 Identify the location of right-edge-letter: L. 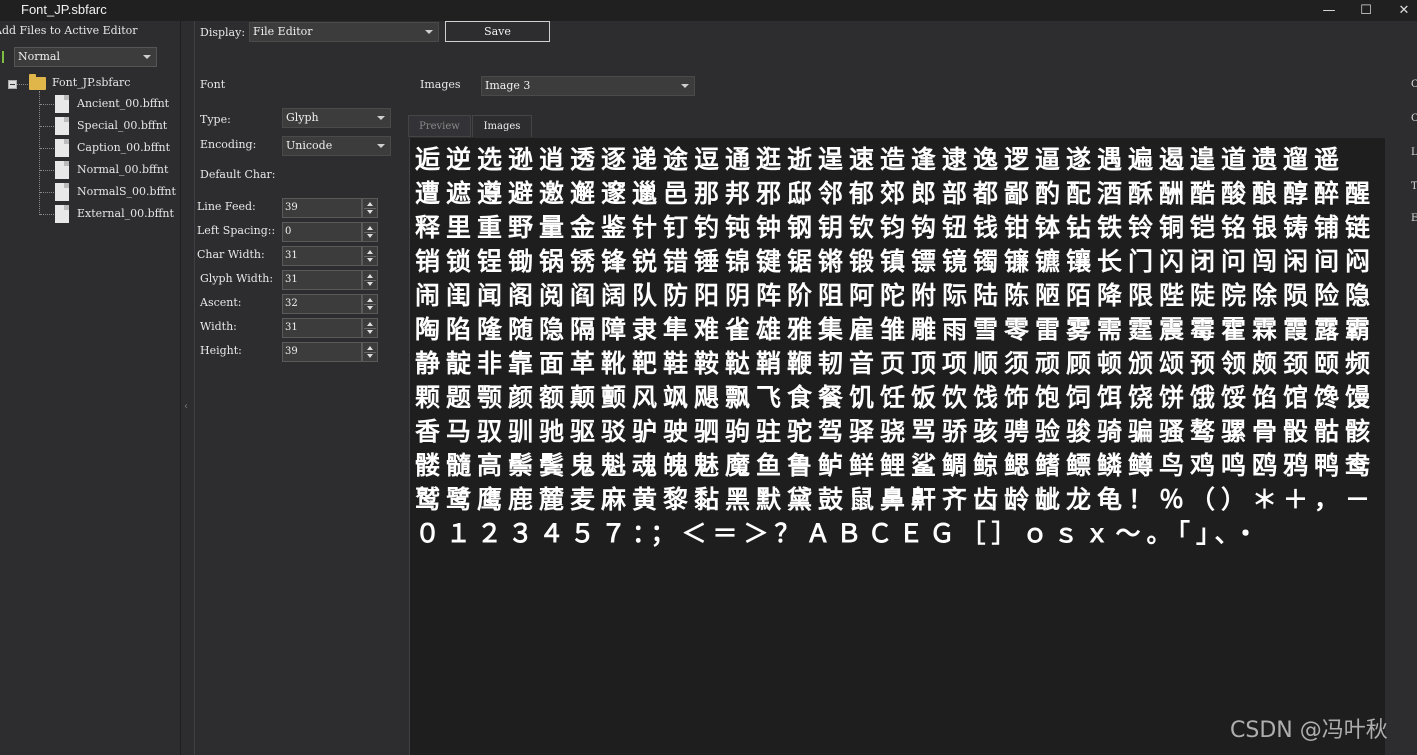
(1414, 152).